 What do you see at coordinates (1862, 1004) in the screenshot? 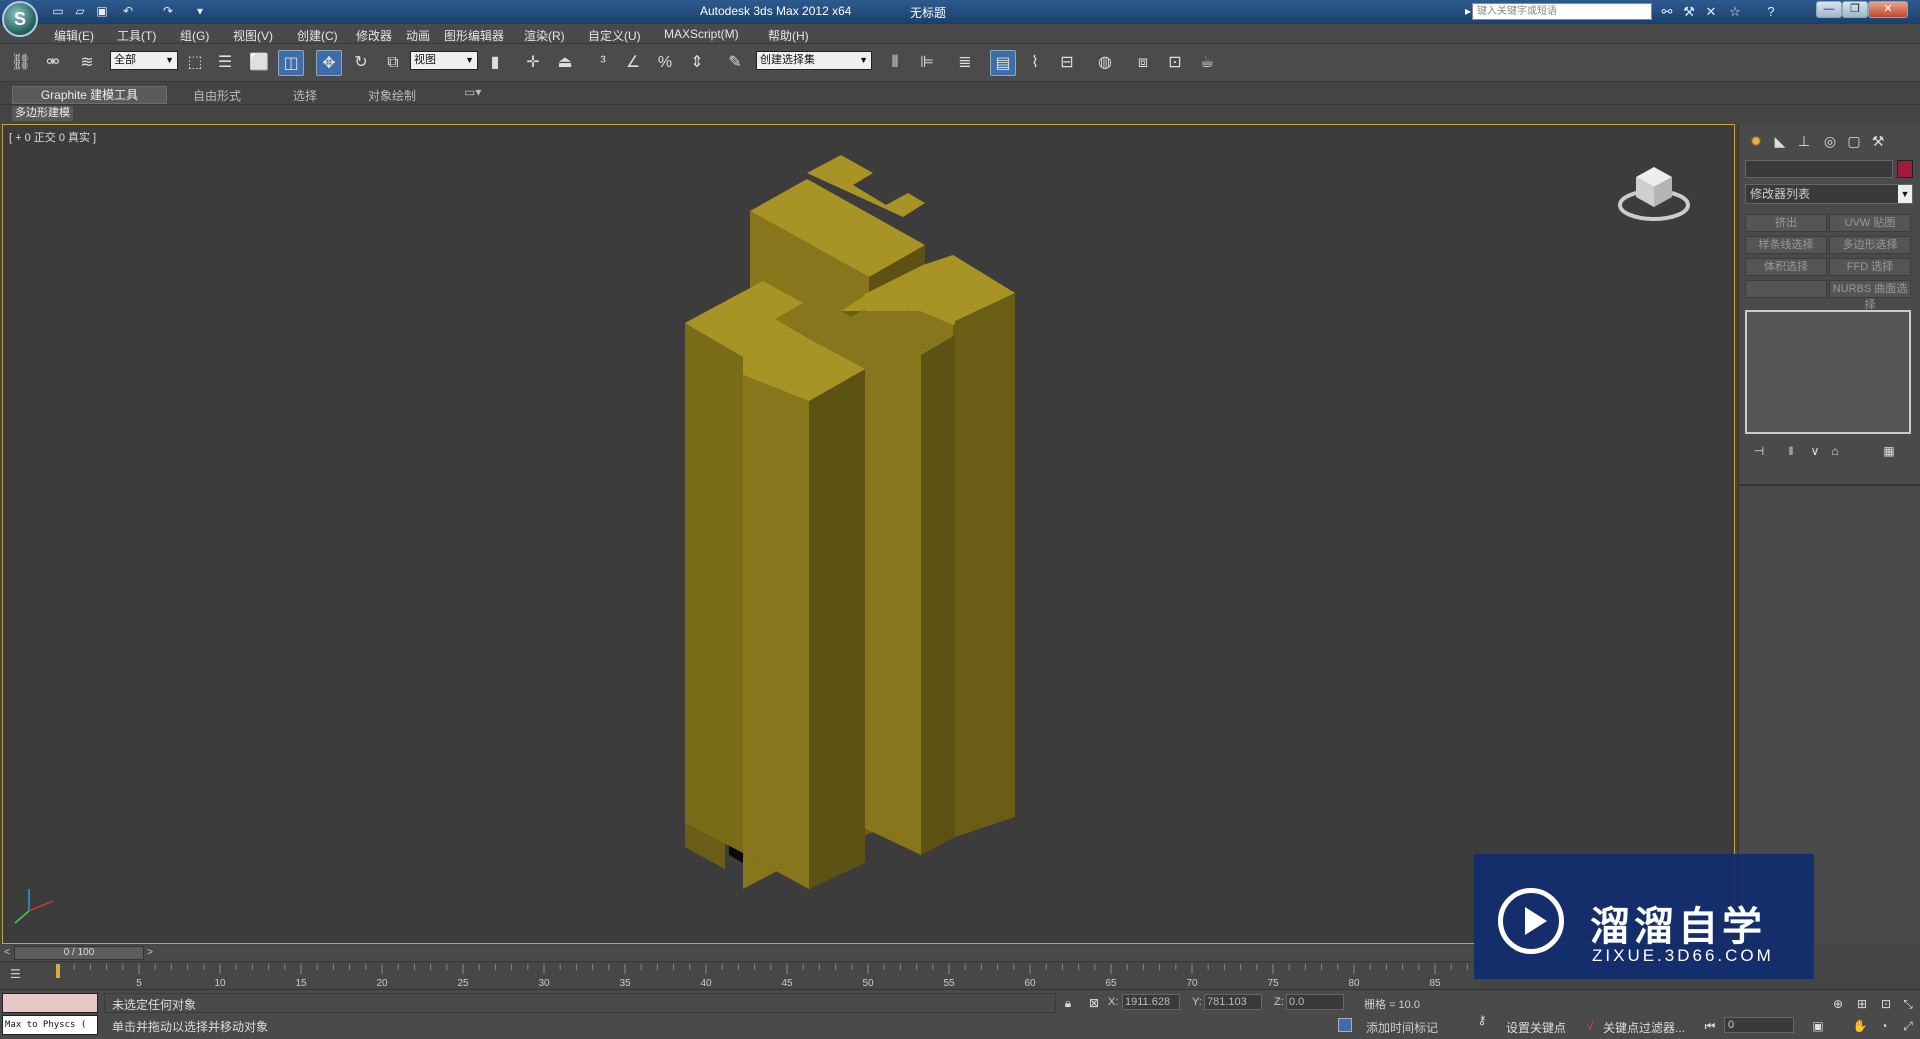
I see `zoom-all-icon: ⊞` at bounding box center [1862, 1004].